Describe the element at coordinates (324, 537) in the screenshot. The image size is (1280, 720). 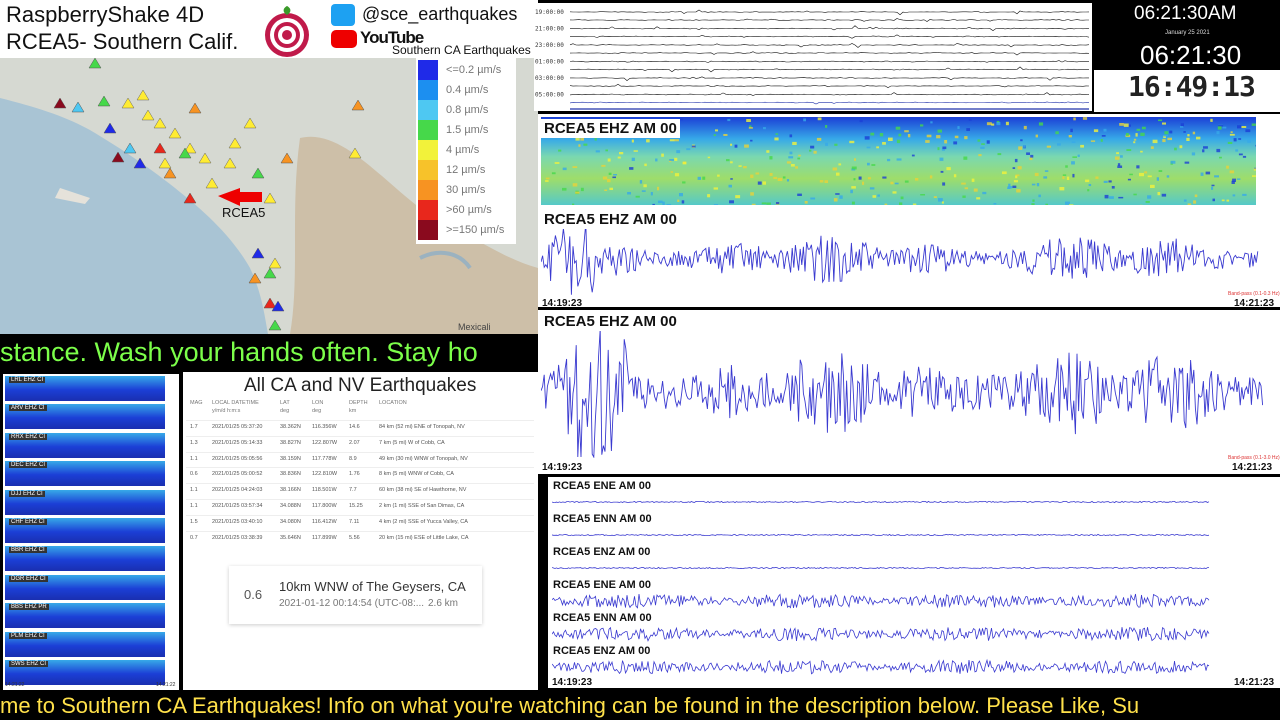
I see `eq-cell: 117.899W` at that location.